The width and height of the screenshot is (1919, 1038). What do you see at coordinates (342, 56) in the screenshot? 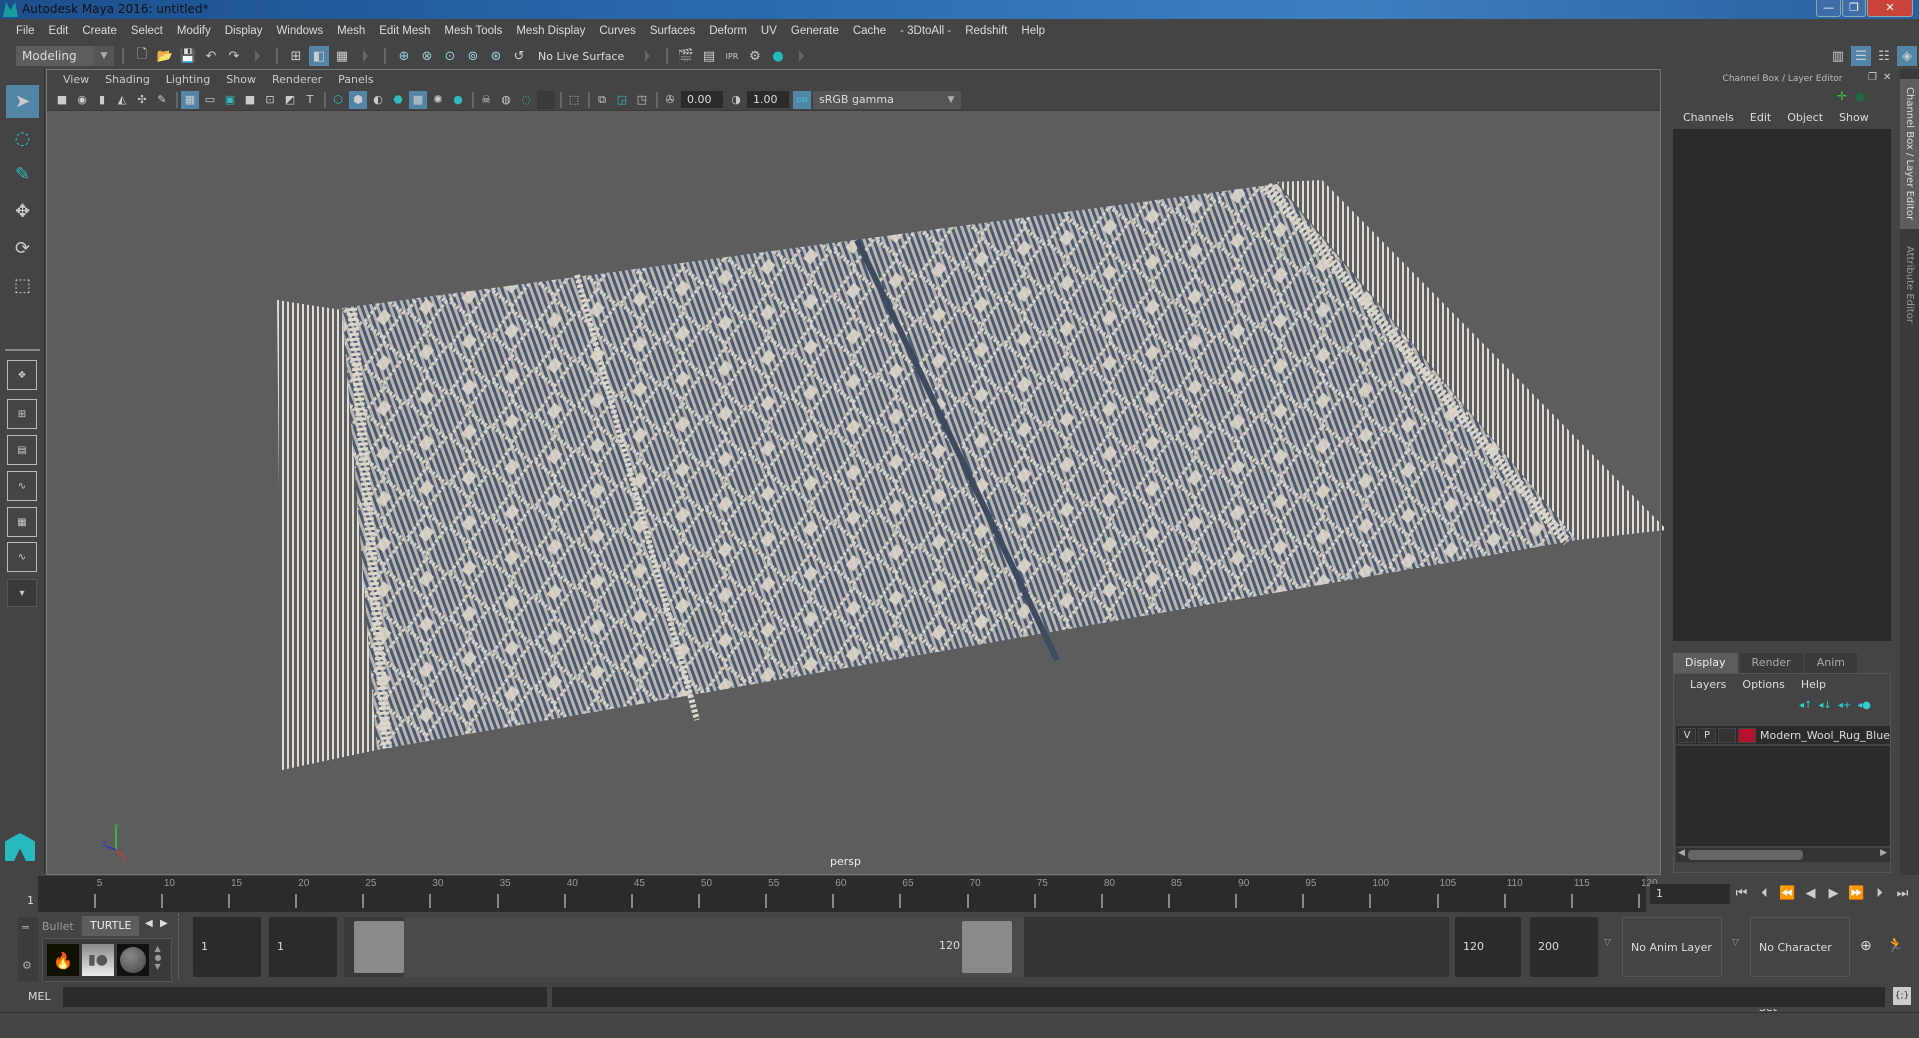
I see `select-by-component-icon: ▦` at bounding box center [342, 56].